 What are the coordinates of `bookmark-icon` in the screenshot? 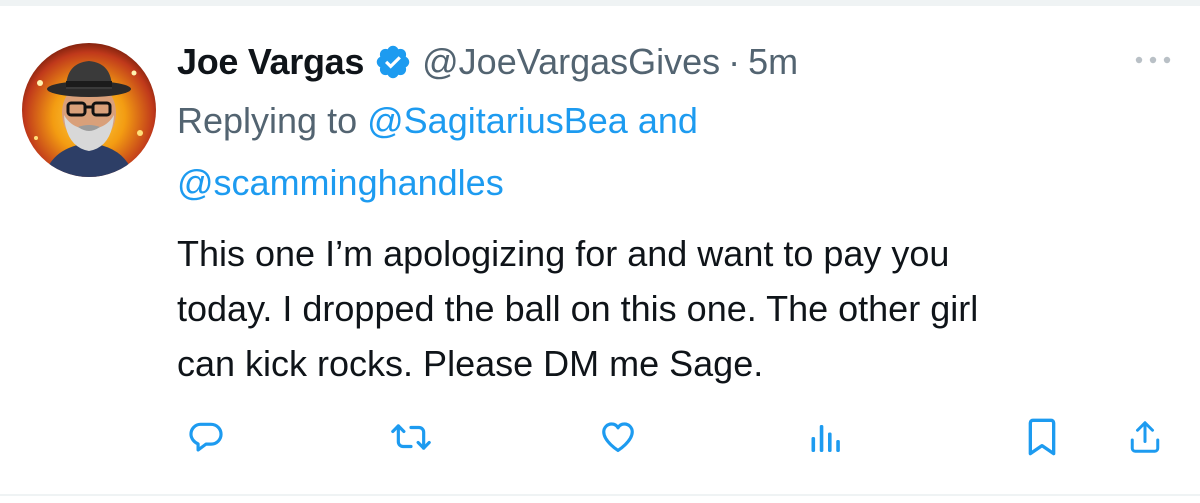 It's located at (1042, 437).